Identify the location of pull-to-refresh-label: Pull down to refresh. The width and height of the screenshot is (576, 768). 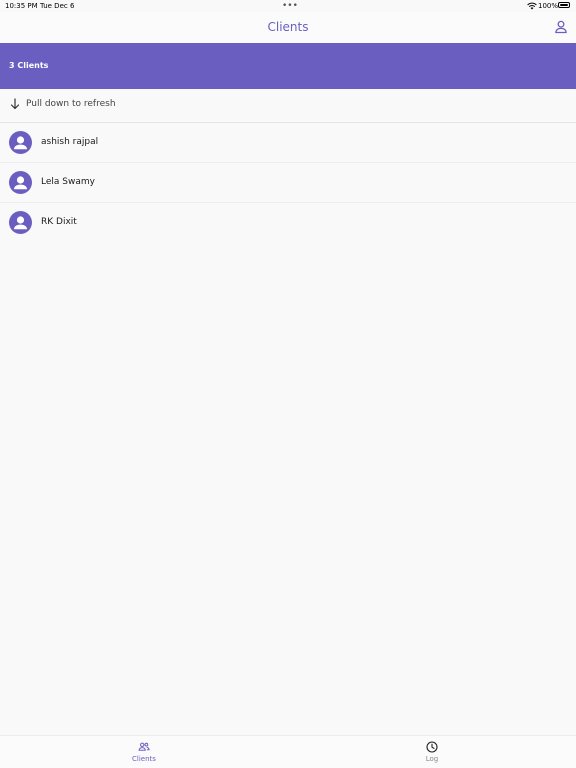
(71, 104).